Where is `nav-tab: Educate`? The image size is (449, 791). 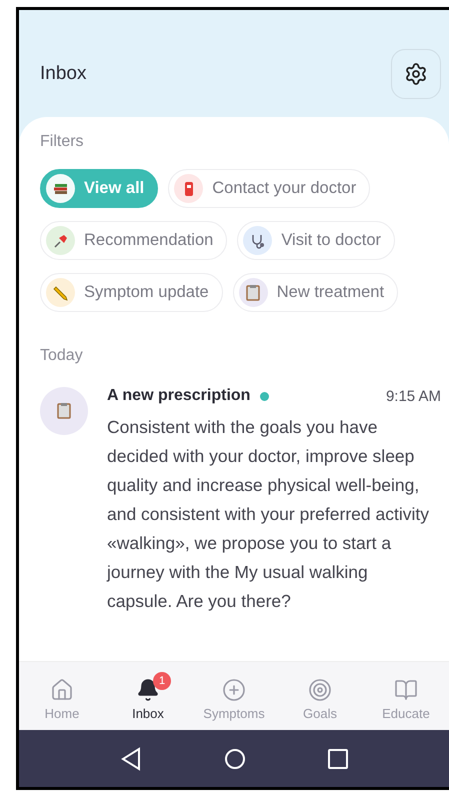
nav-tab: Educate is located at coordinates (406, 696).